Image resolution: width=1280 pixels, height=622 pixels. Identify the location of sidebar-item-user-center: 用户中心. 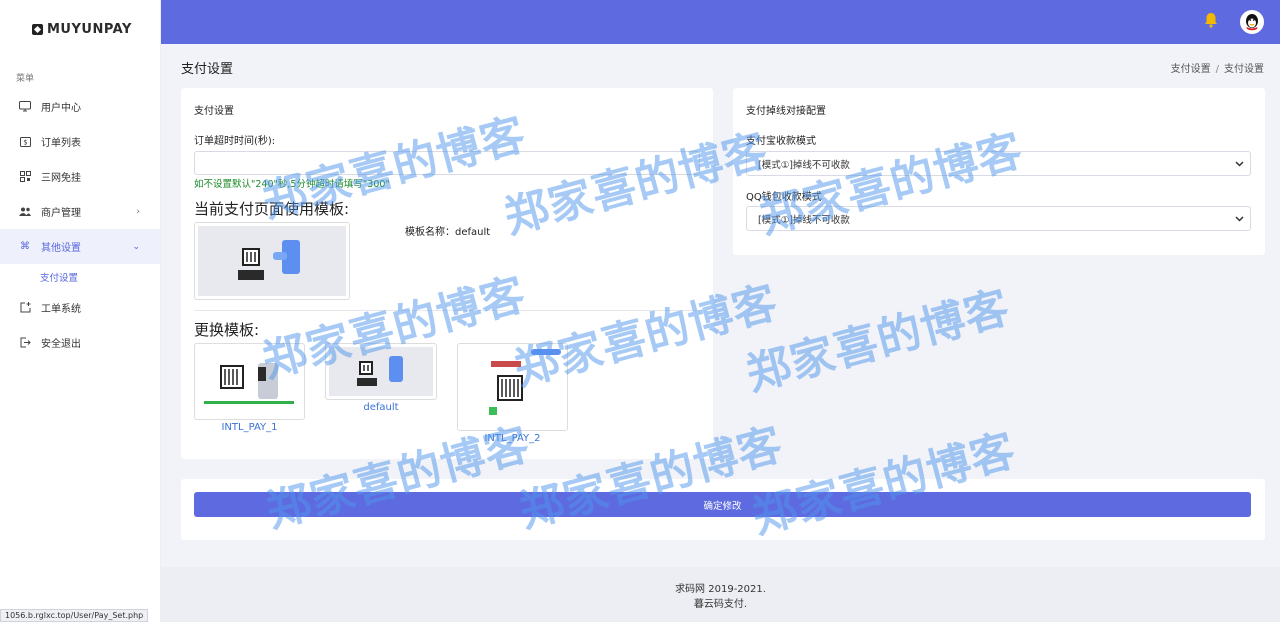
(80, 106).